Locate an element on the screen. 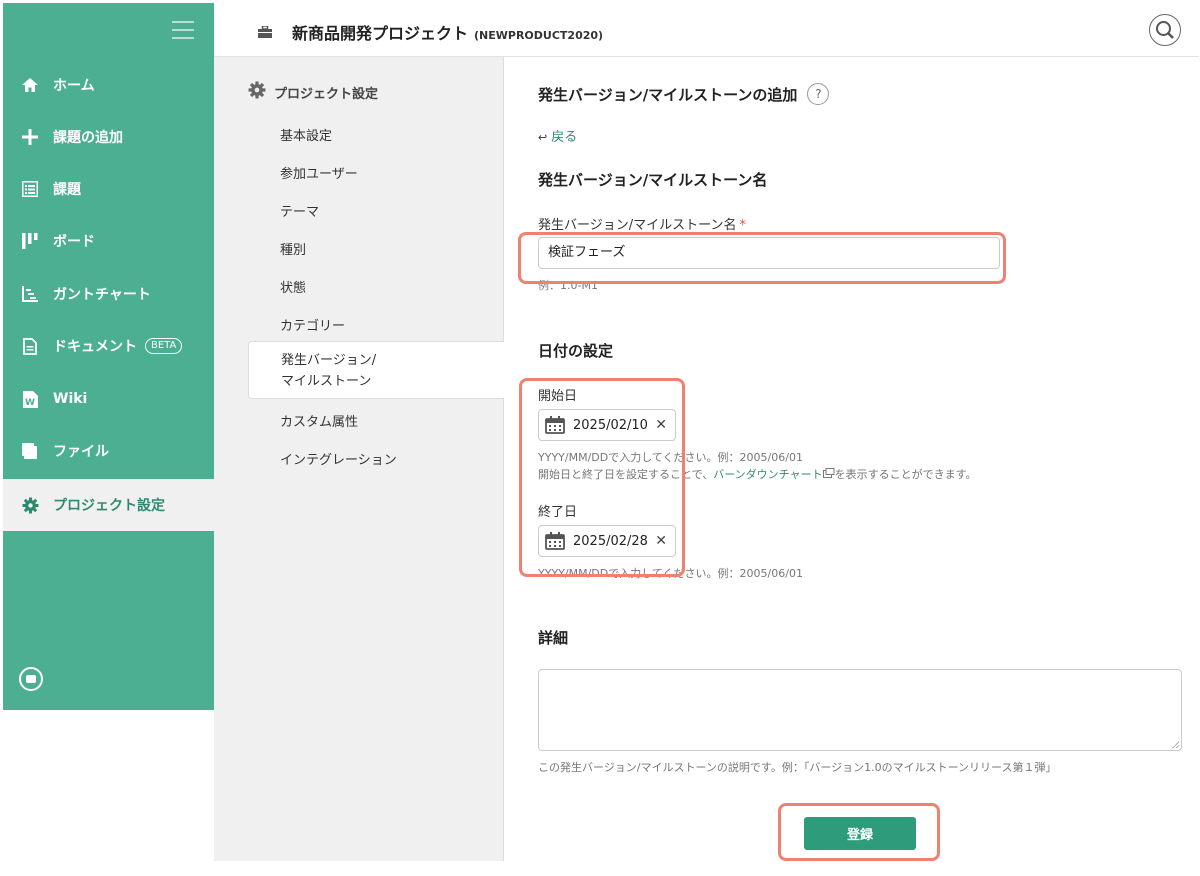 The width and height of the screenshot is (1200, 876). nav-item-files: ファイル is located at coordinates (108, 451).